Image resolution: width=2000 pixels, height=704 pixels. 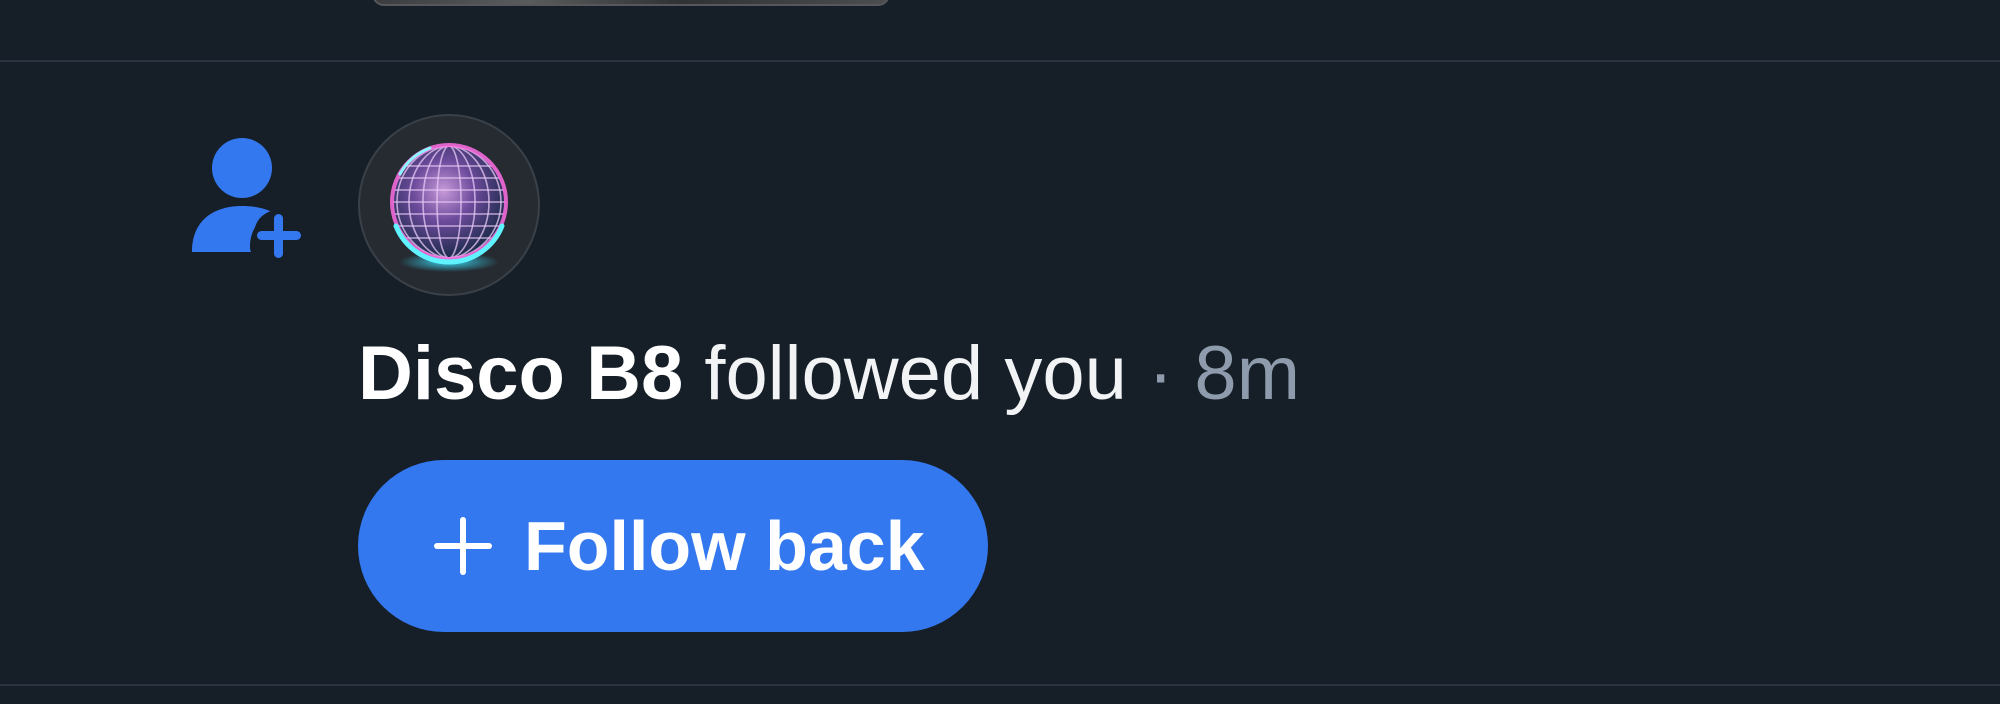 I want to click on disco-ball-icon, so click(x=449, y=207).